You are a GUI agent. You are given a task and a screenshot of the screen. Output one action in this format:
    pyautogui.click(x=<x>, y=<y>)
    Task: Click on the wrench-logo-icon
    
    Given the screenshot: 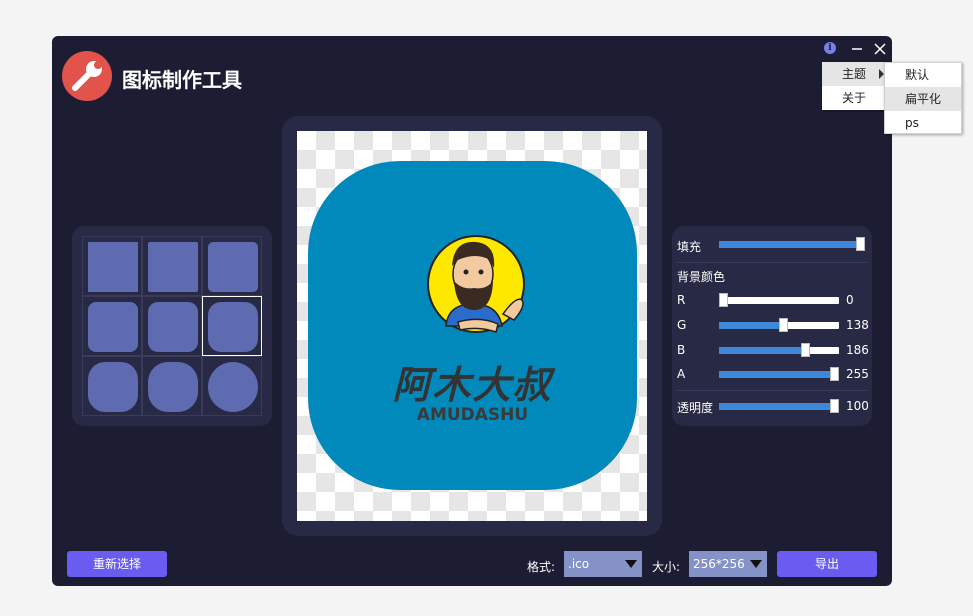 What is the action you would take?
    pyautogui.click(x=87, y=76)
    